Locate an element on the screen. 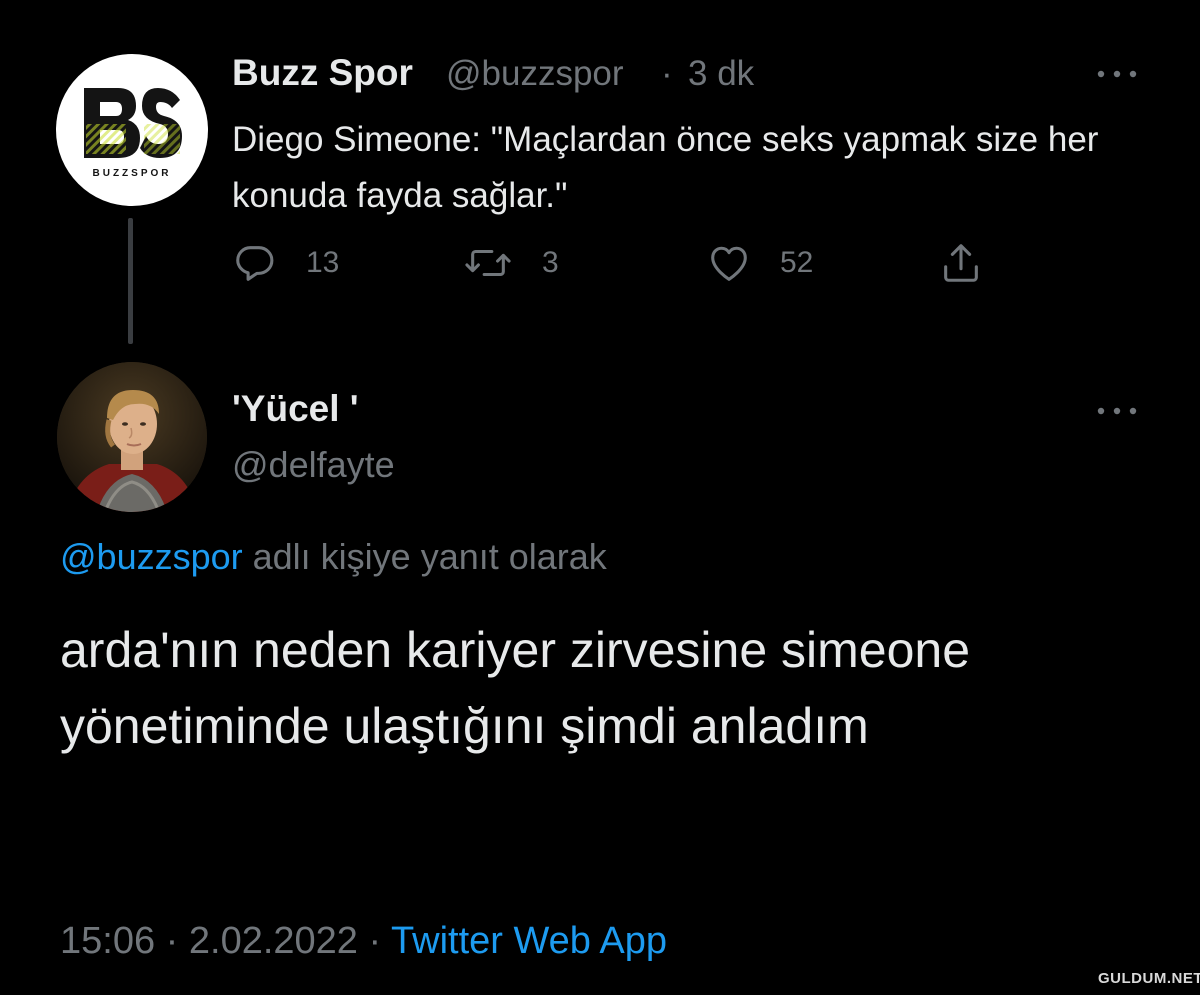 This screenshot has width=1200, height=995. share-button is located at coordinates (961, 263).